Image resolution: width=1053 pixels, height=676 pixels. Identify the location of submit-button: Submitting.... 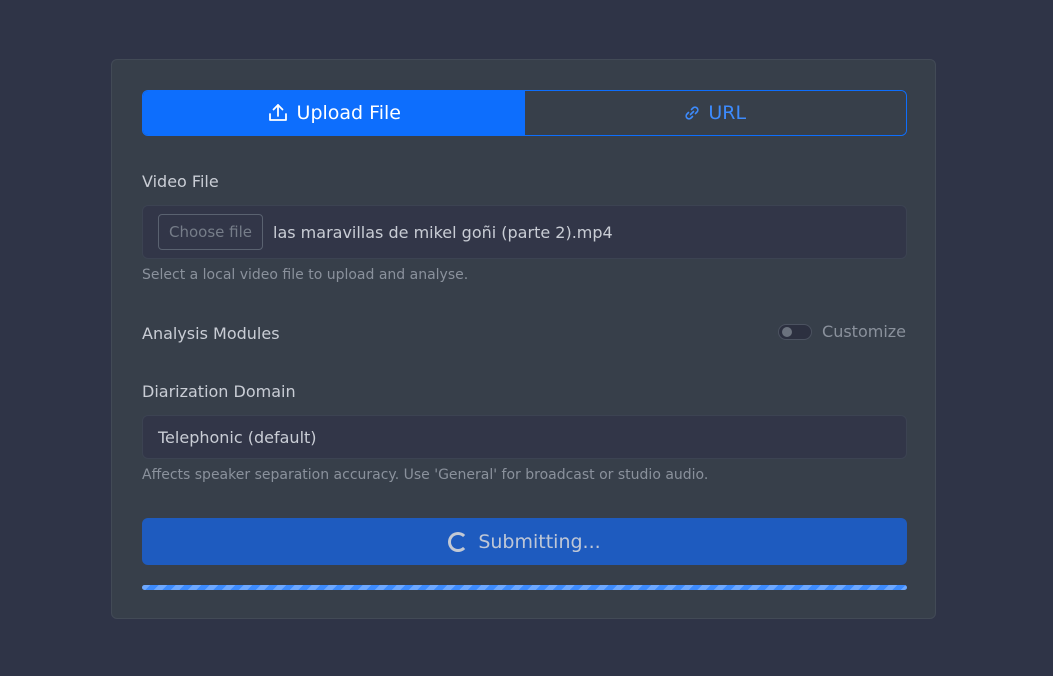
(524, 541).